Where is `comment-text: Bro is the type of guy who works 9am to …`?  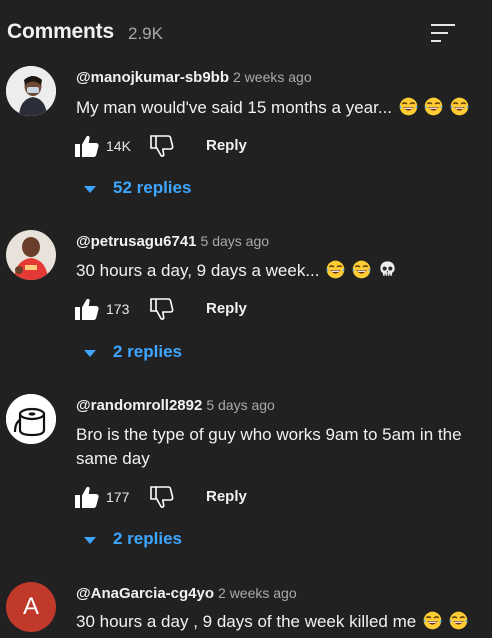 comment-text: Bro is the type of guy who works 9am to … is located at coordinates (278, 447).